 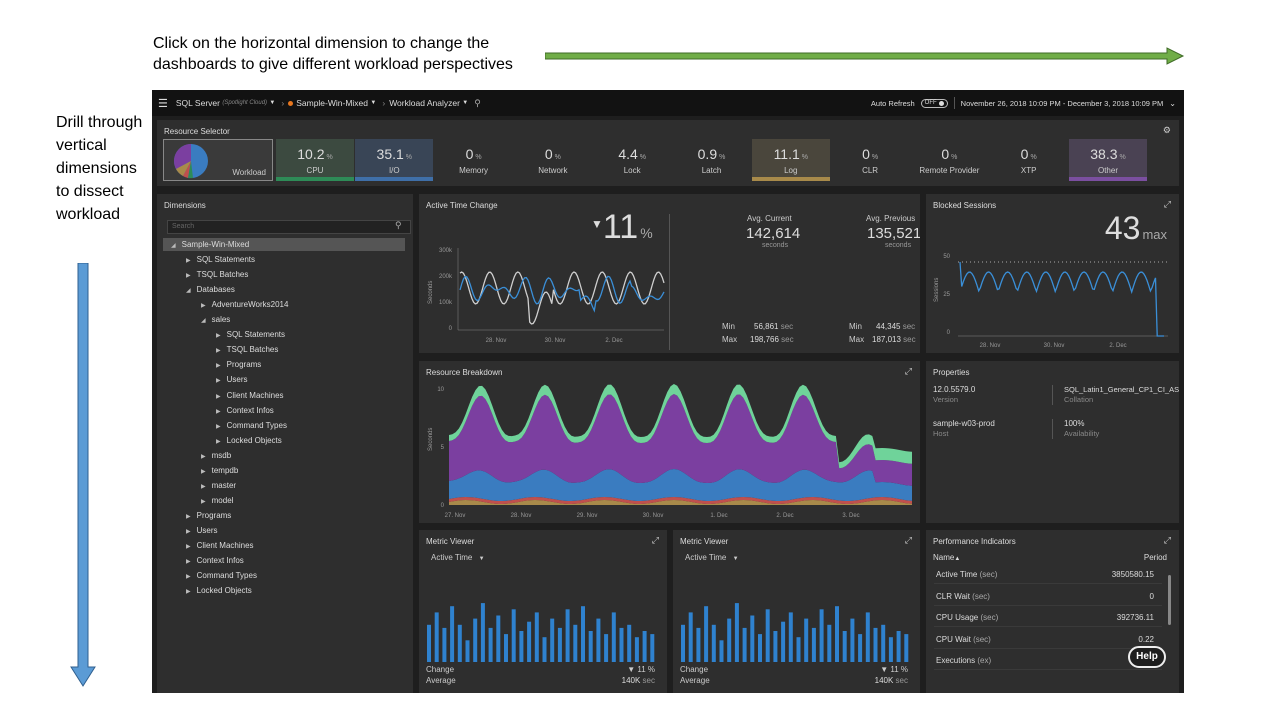 What do you see at coordinates (163, 103) in the screenshot?
I see `menu-icon: ☰` at bounding box center [163, 103].